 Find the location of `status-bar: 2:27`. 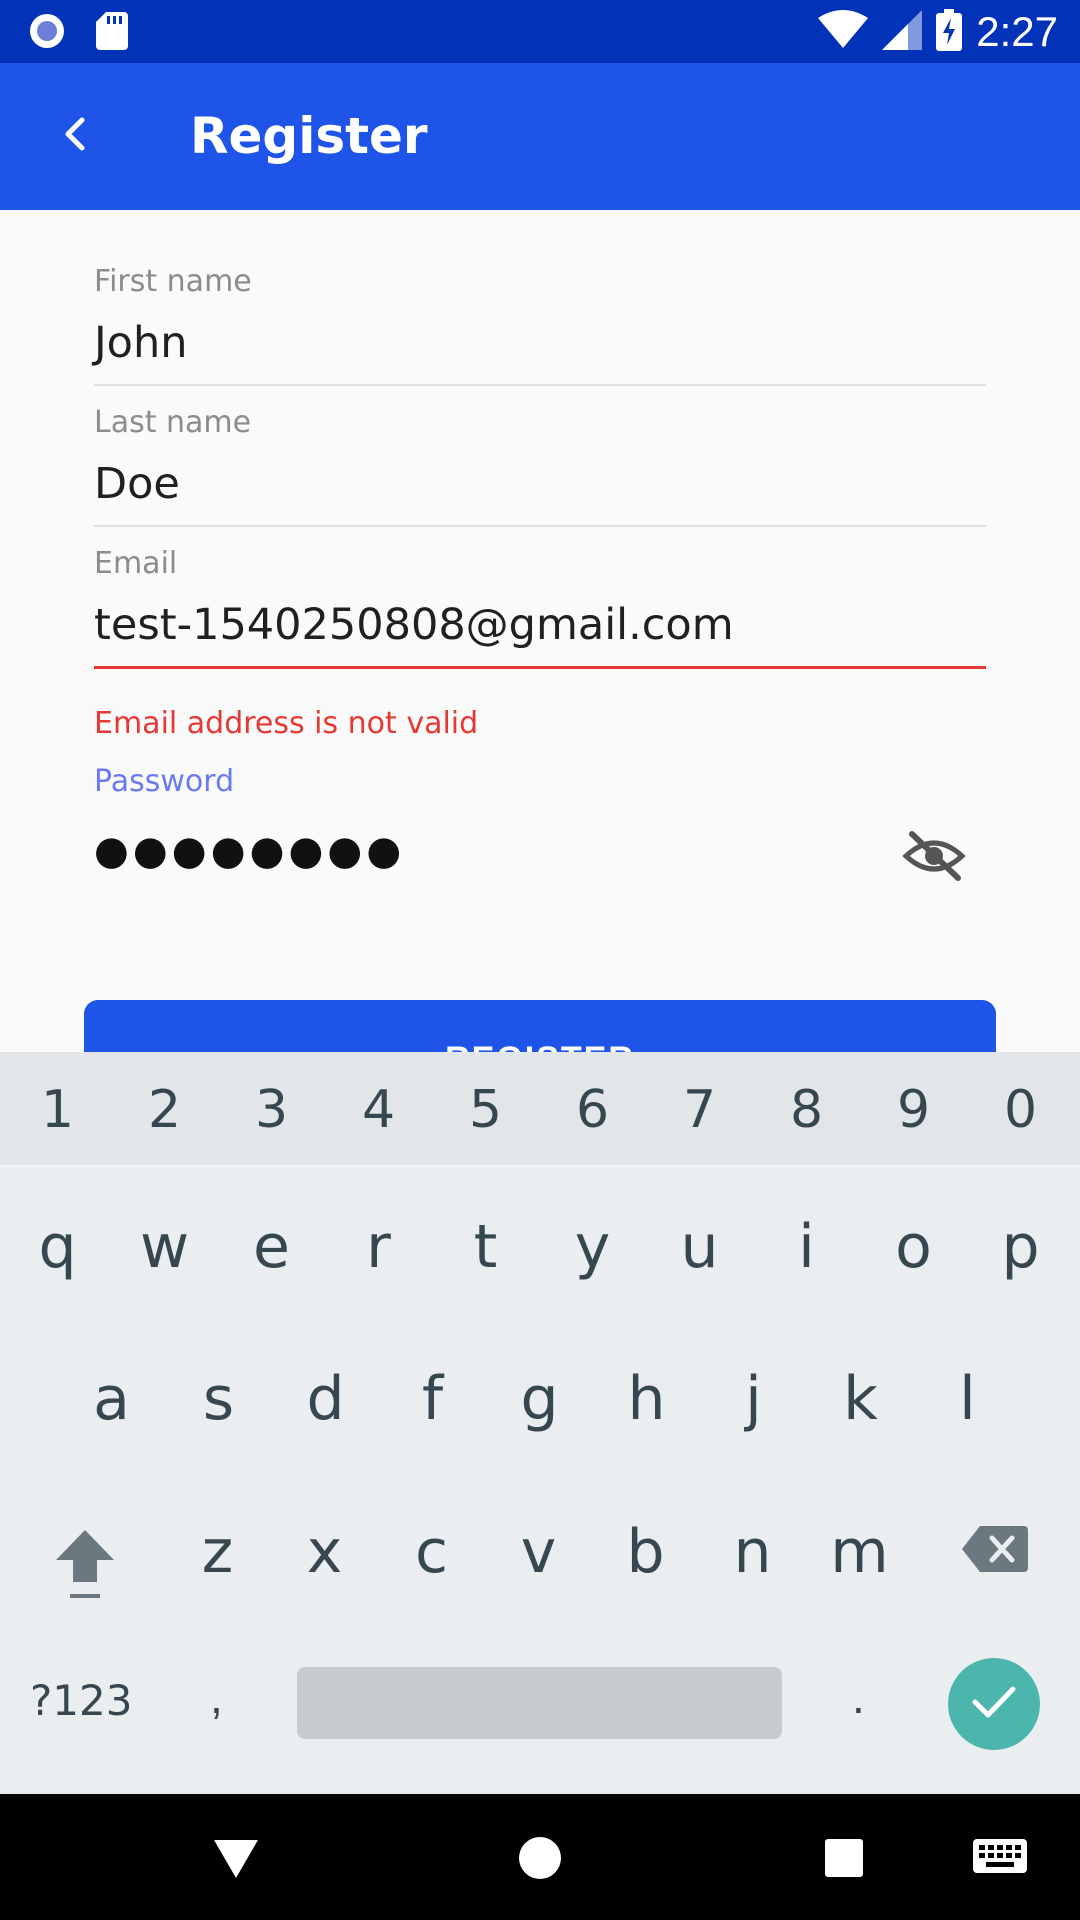

status-bar: 2:27 is located at coordinates (540, 31).